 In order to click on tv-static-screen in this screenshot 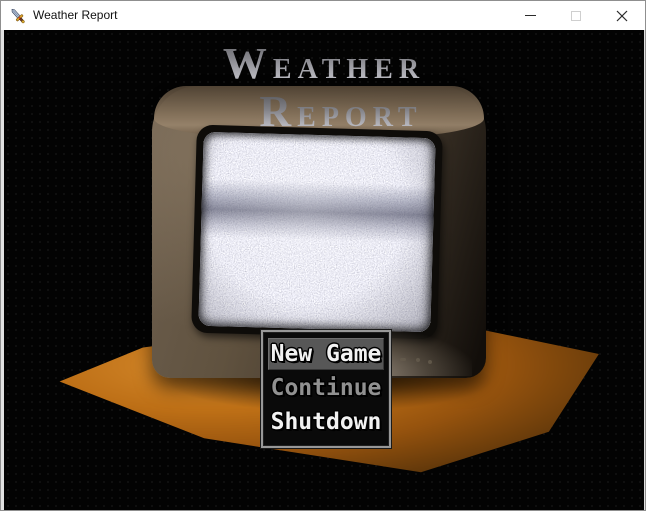, I will do `click(317, 232)`.